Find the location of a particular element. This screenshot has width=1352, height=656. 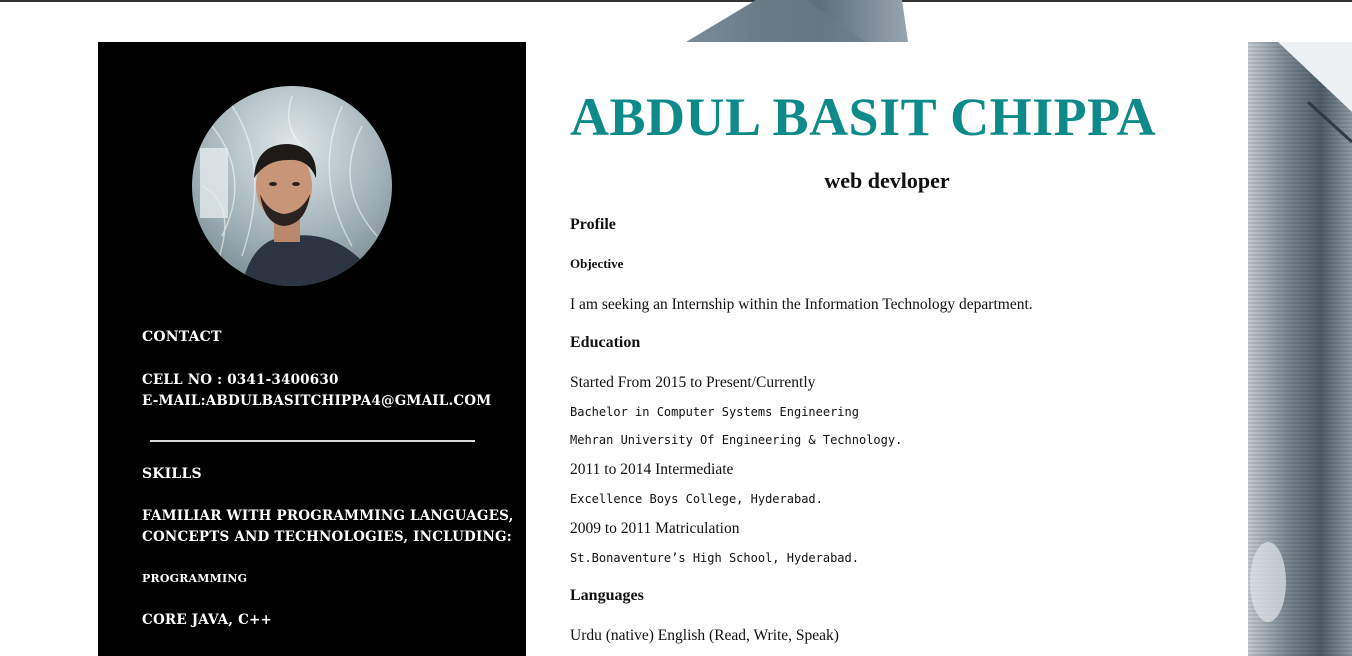

page-title: ABDUL BASIT CHIPPA is located at coordinates (863, 117).